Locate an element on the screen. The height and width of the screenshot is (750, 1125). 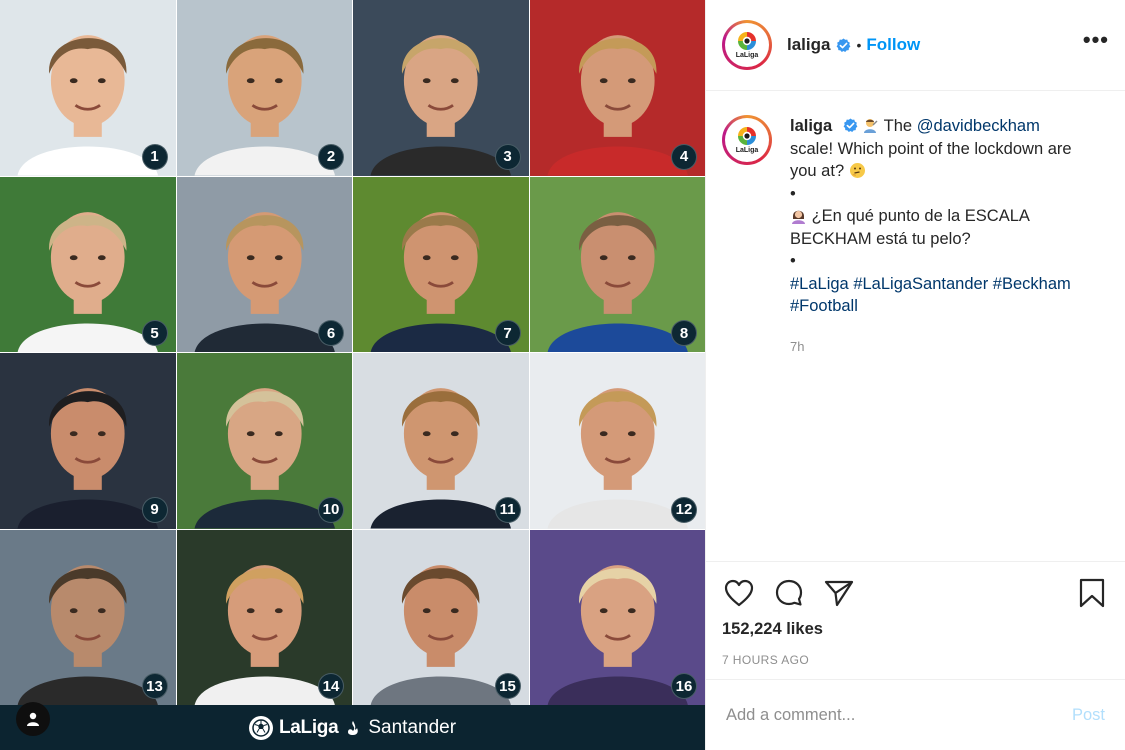
tile-number-badge: 6 is located at coordinates (331, 333).